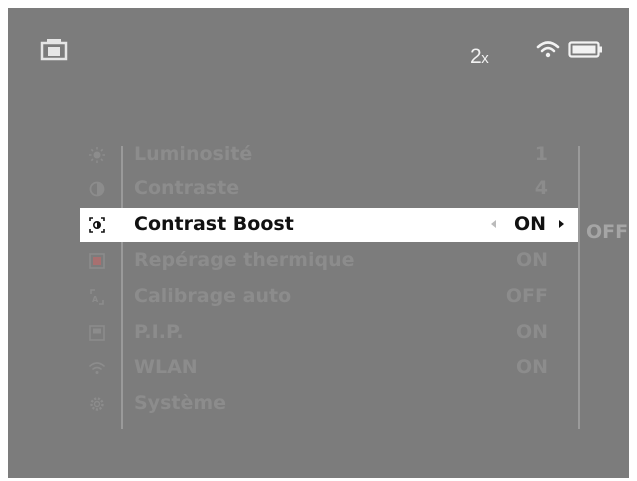 The height and width of the screenshot is (481, 637). I want to click on menu-item-pip: P.I.P. ON, so click(329, 333).